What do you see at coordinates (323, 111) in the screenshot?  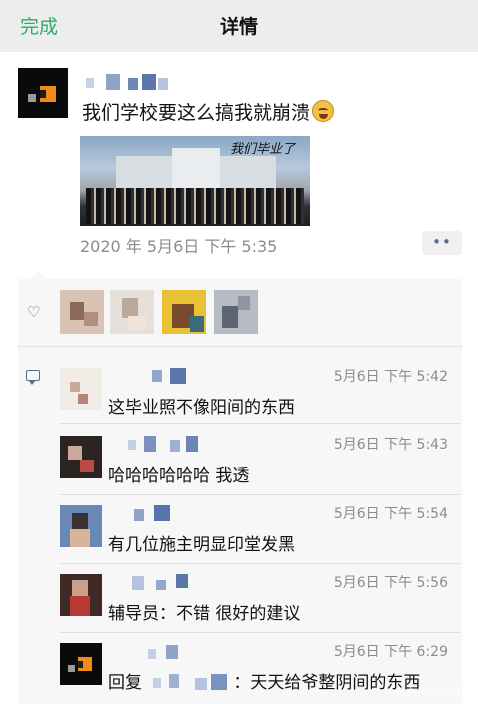 I see `laughing-emoji-icon` at bounding box center [323, 111].